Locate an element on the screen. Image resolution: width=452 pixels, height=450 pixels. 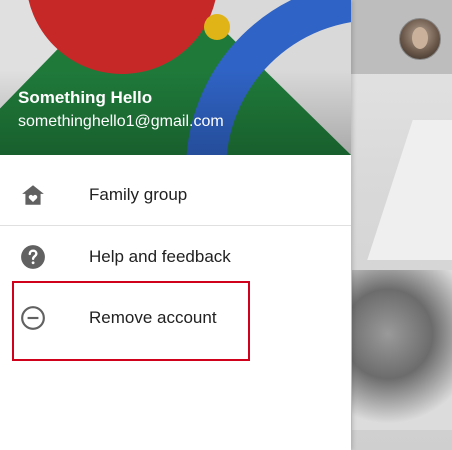
account-name: Something Hello is located at coordinates (85, 97).